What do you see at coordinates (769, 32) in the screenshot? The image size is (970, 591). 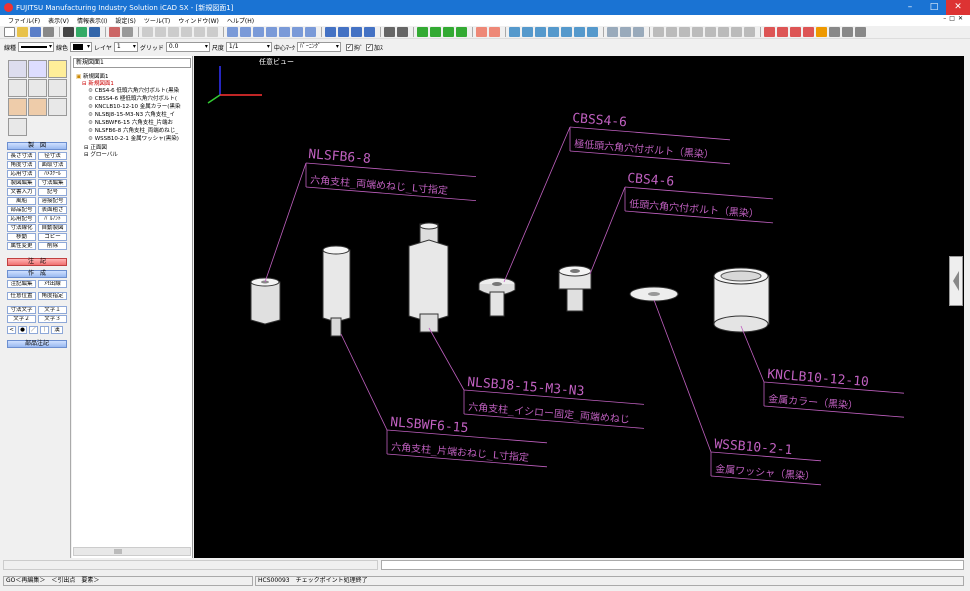 I see `line-icon` at bounding box center [769, 32].